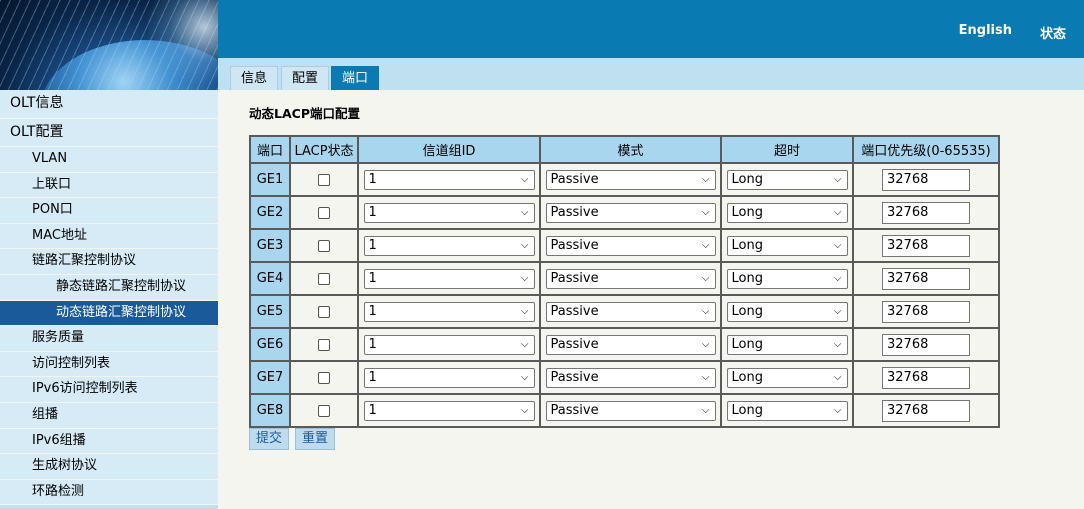 The width and height of the screenshot is (1084, 509). Describe the element at coordinates (109, 236) in the screenshot. I see `sidebar-item: MAC地址` at that location.